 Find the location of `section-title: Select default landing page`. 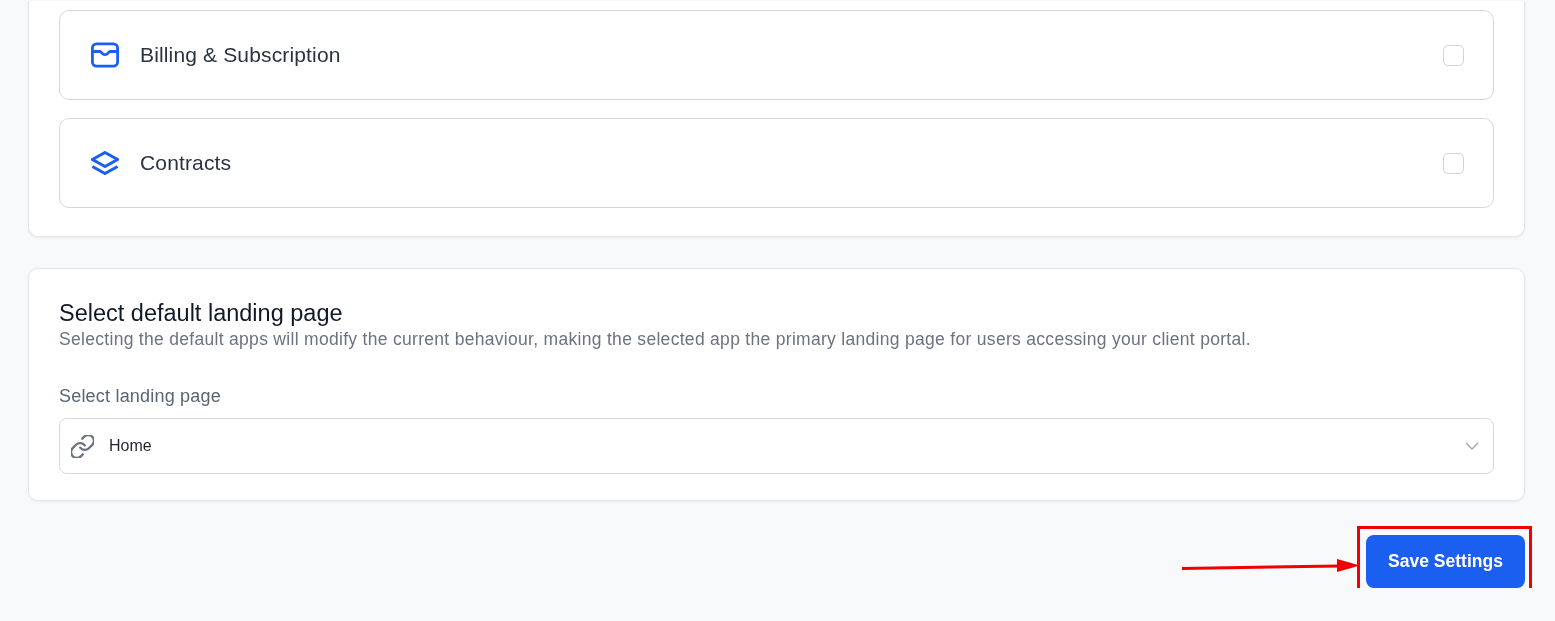

section-title: Select default landing page is located at coordinates (201, 313).